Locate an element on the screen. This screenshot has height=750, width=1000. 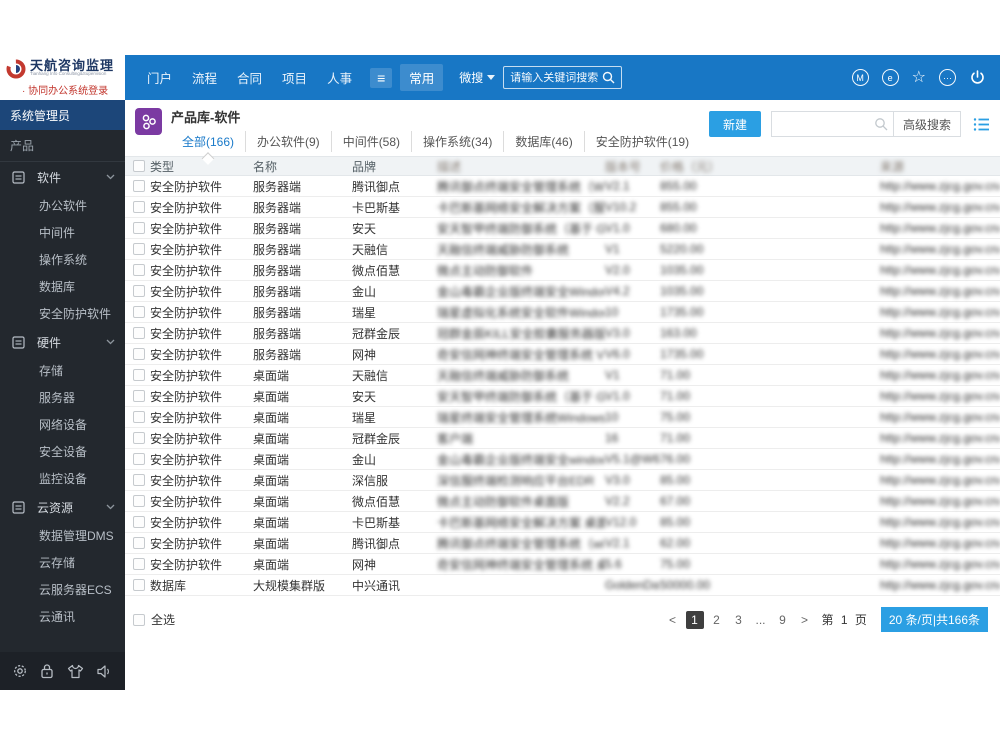
column-header-version: 版本号 is located at coordinates (632, 166).